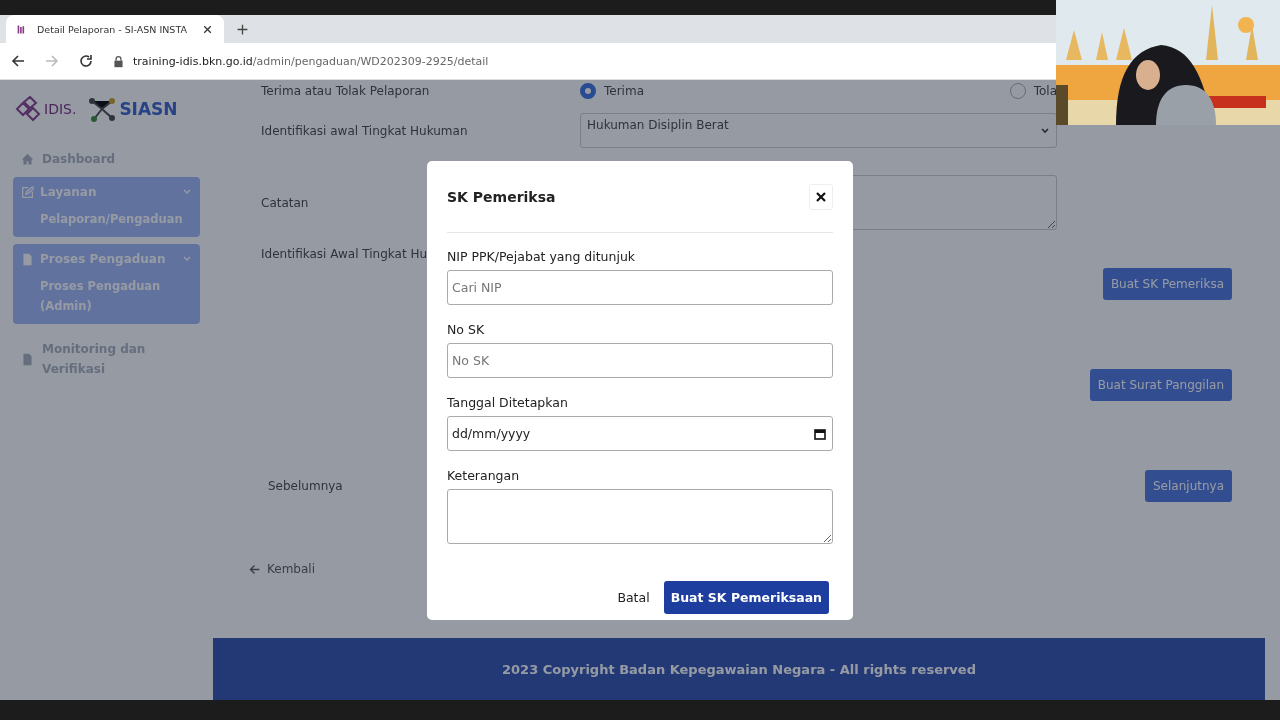 The height and width of the screenshot is (720, 1280). What do you see at coordinates (242, 29) in the screenshot?
I see `new-tab-icon` at bounding box center [242, 29].